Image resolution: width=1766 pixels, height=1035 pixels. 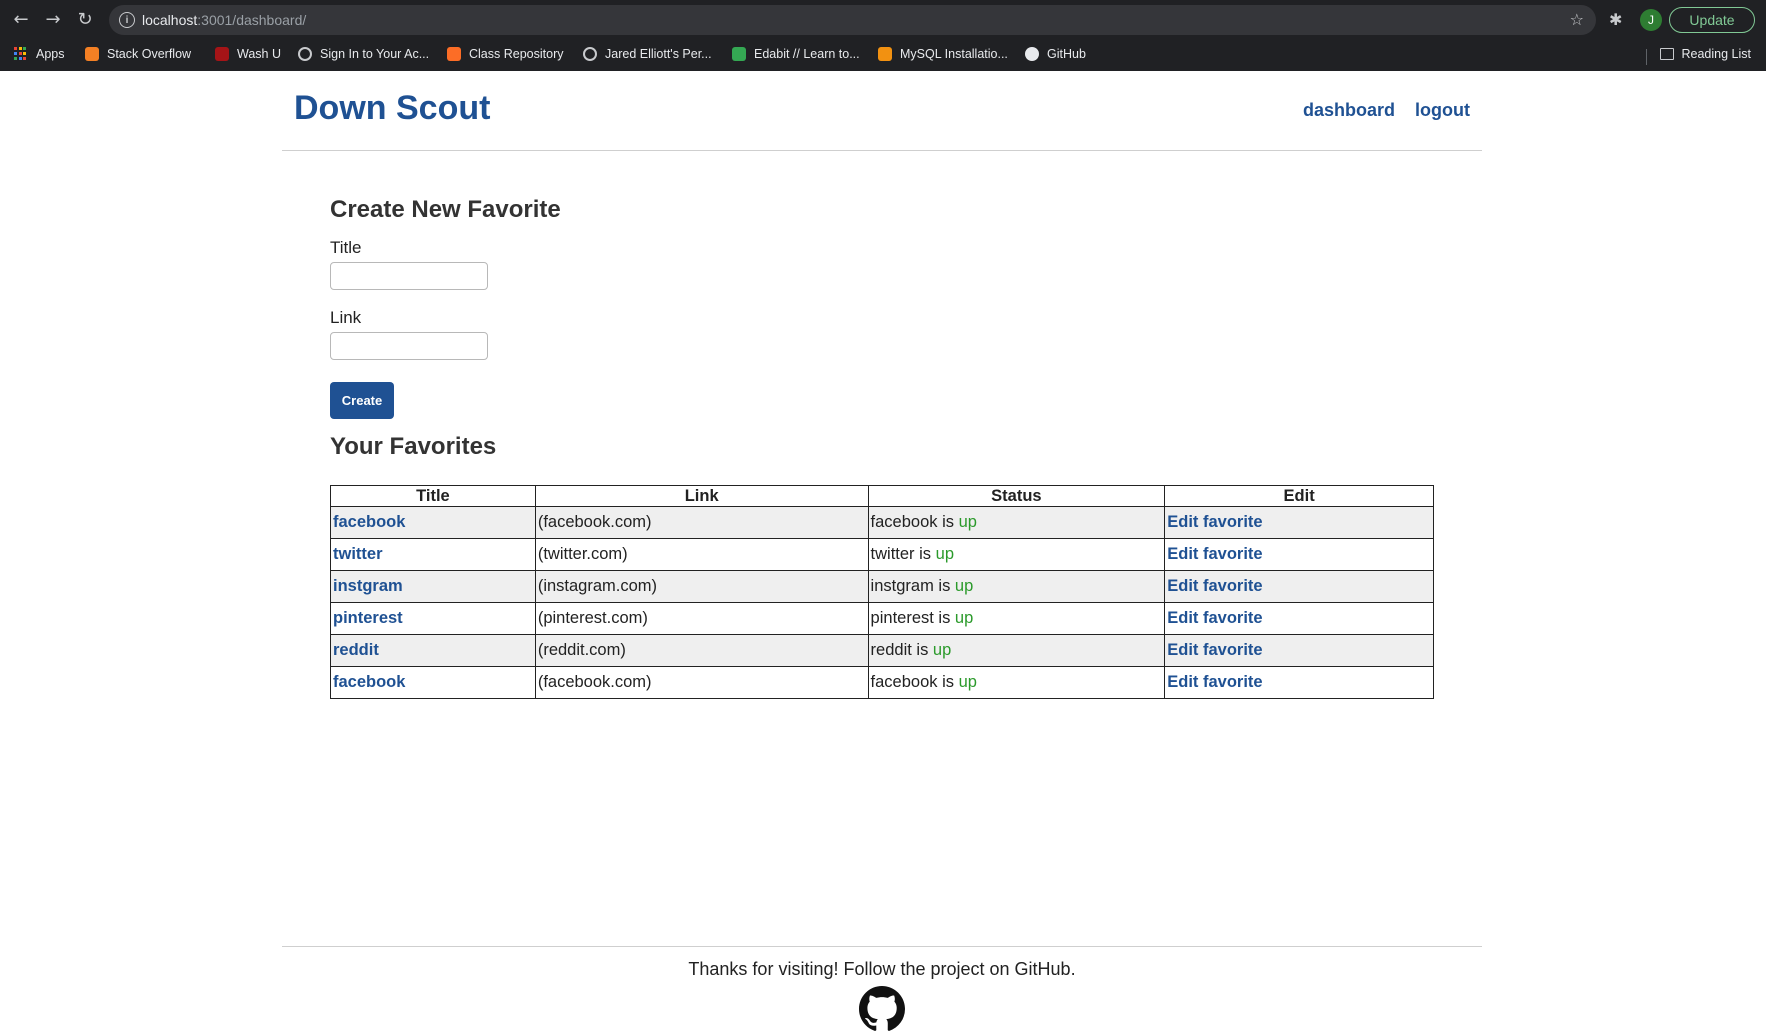 What do you see at coordinates (358, 554) in the screenshot?
I see `favorite-title-link: twitter` at bounding box center [358, 554].